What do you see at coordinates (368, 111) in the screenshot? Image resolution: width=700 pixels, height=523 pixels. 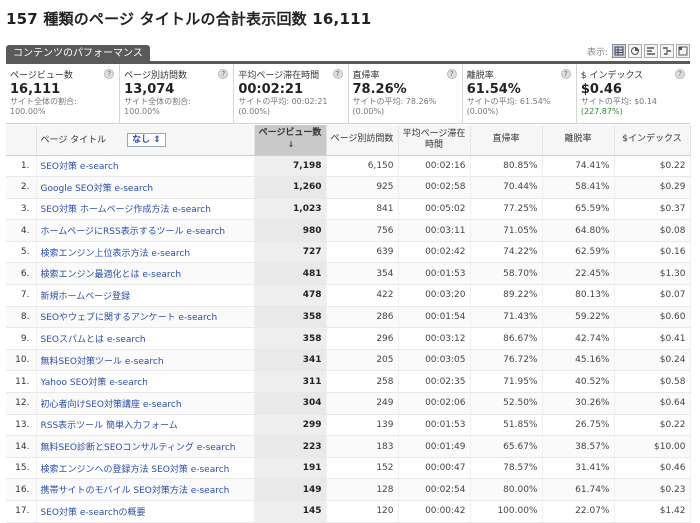 I see `metric-sub-value: (0.00%)` at bounding box center [368, 111].